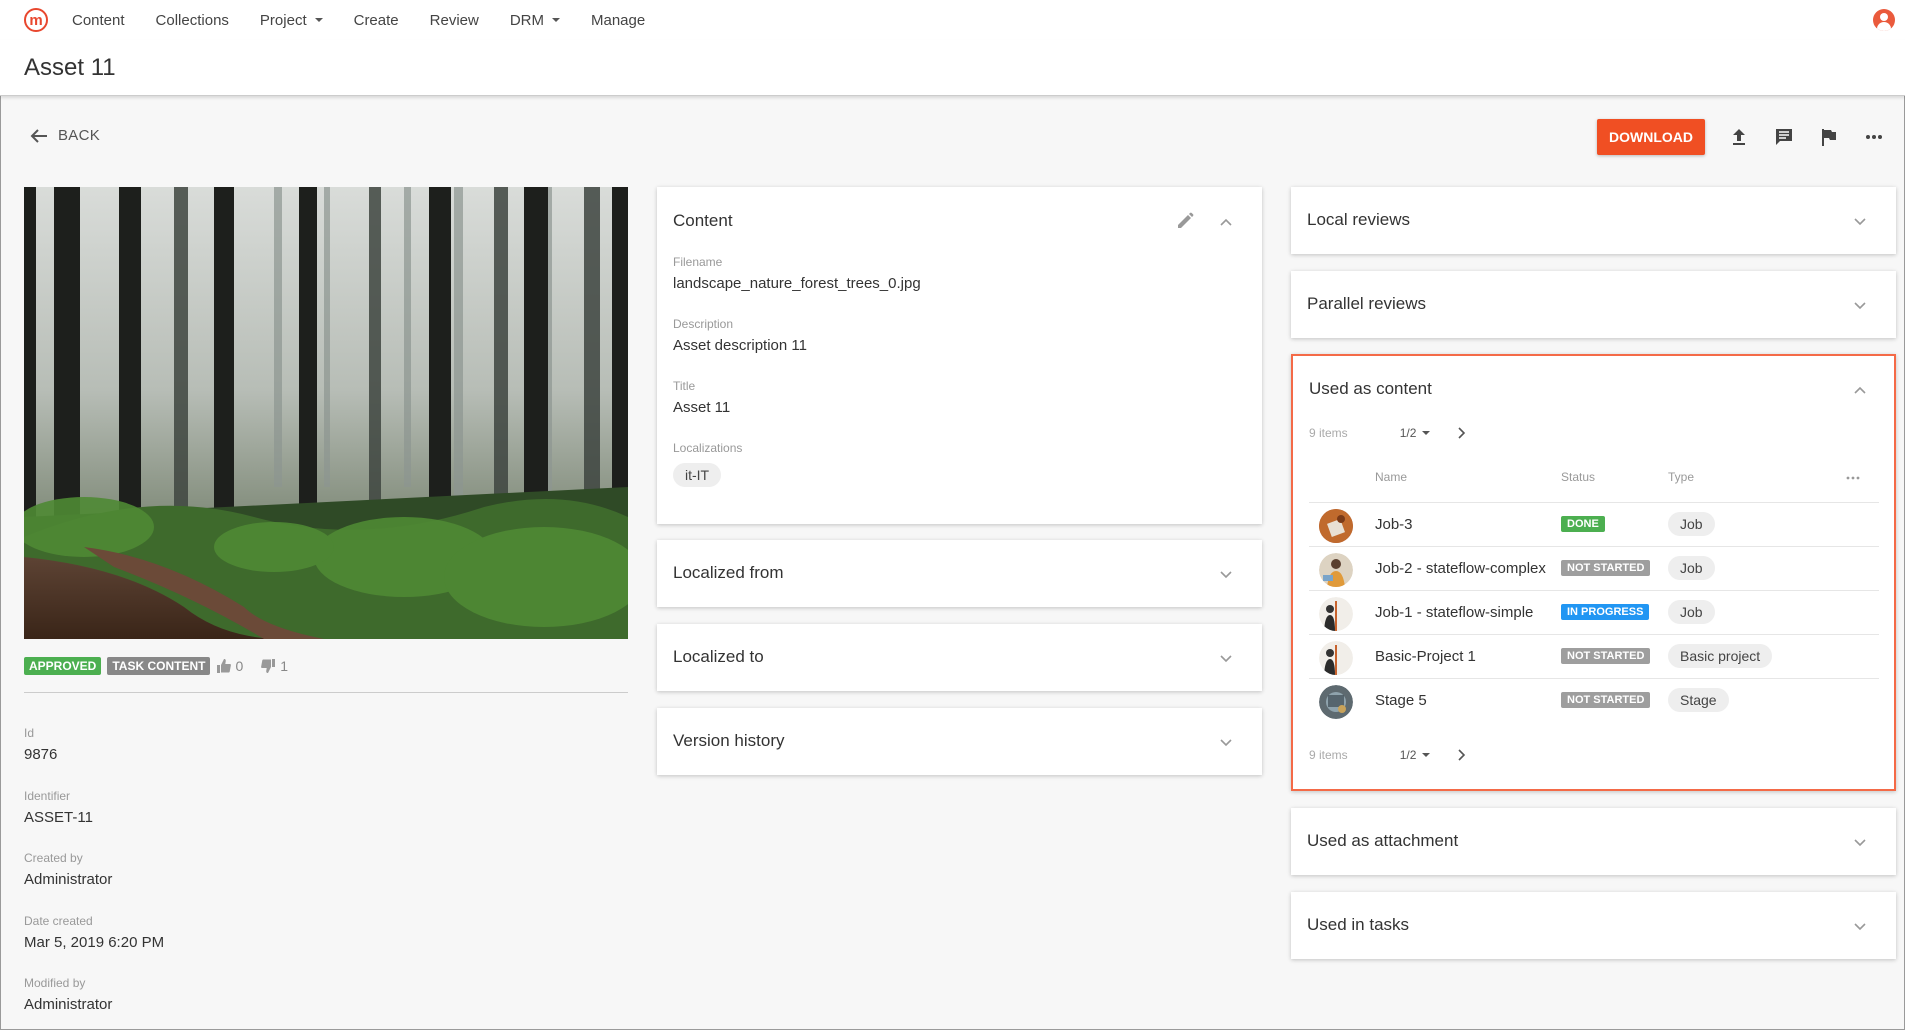 This screenshot has height=1030, width=1905. Describe the element at coordinates (1387, 755) in the screenshot. I see `pager-bottom: 9 items 1/2` at that location.